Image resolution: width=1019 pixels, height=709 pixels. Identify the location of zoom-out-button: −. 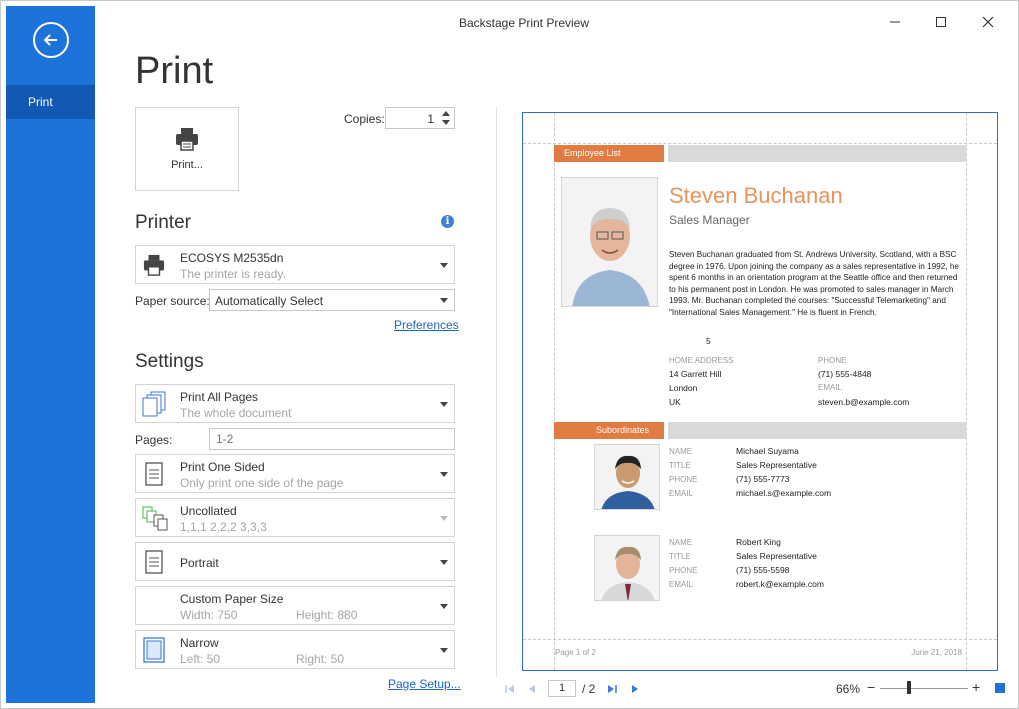
(871, 687).